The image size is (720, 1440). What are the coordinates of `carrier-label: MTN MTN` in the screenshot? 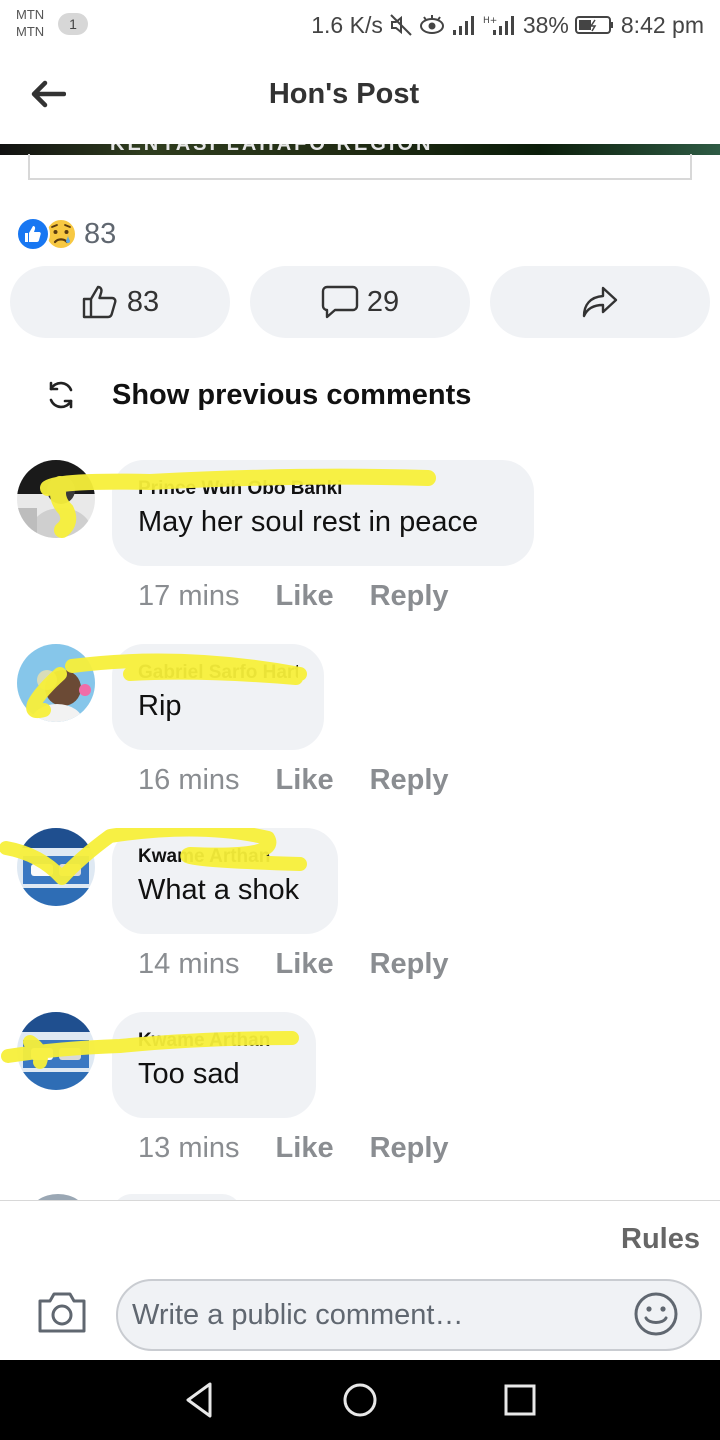 It's located at (30, 23).